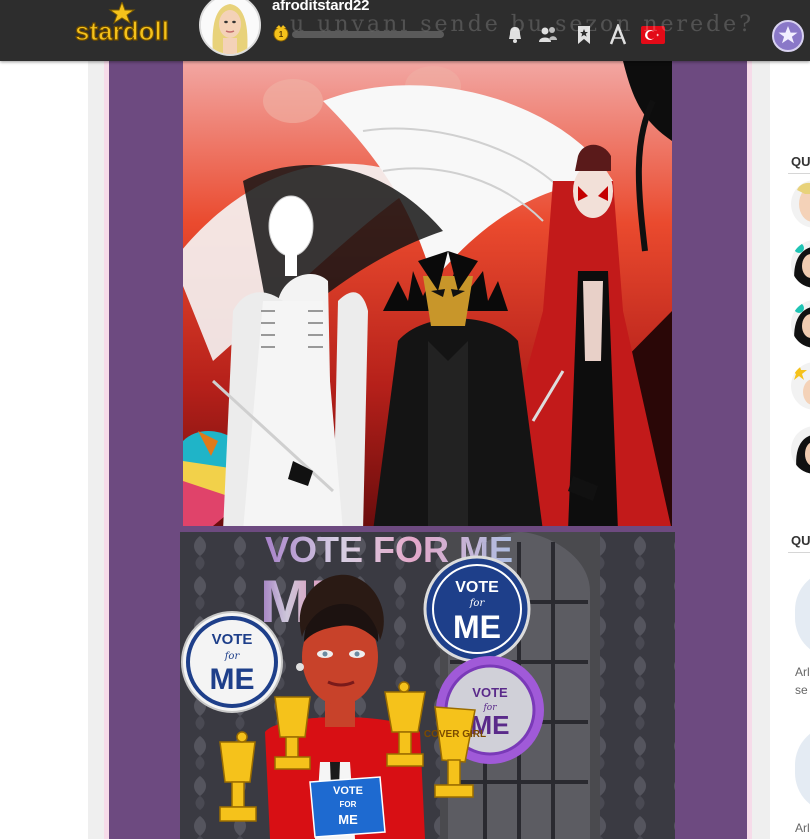  Describe the element at coordinates (802, 672) in the screenshot. I see `sidebar-article-text-1: Arl` at that location.